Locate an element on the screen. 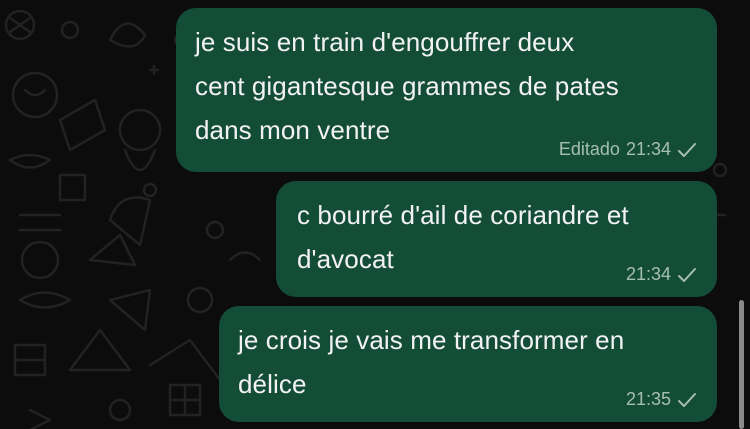 The width and height of the screenshot is (750, 429). edited-label: Editado is located at coordinates (589, 149).